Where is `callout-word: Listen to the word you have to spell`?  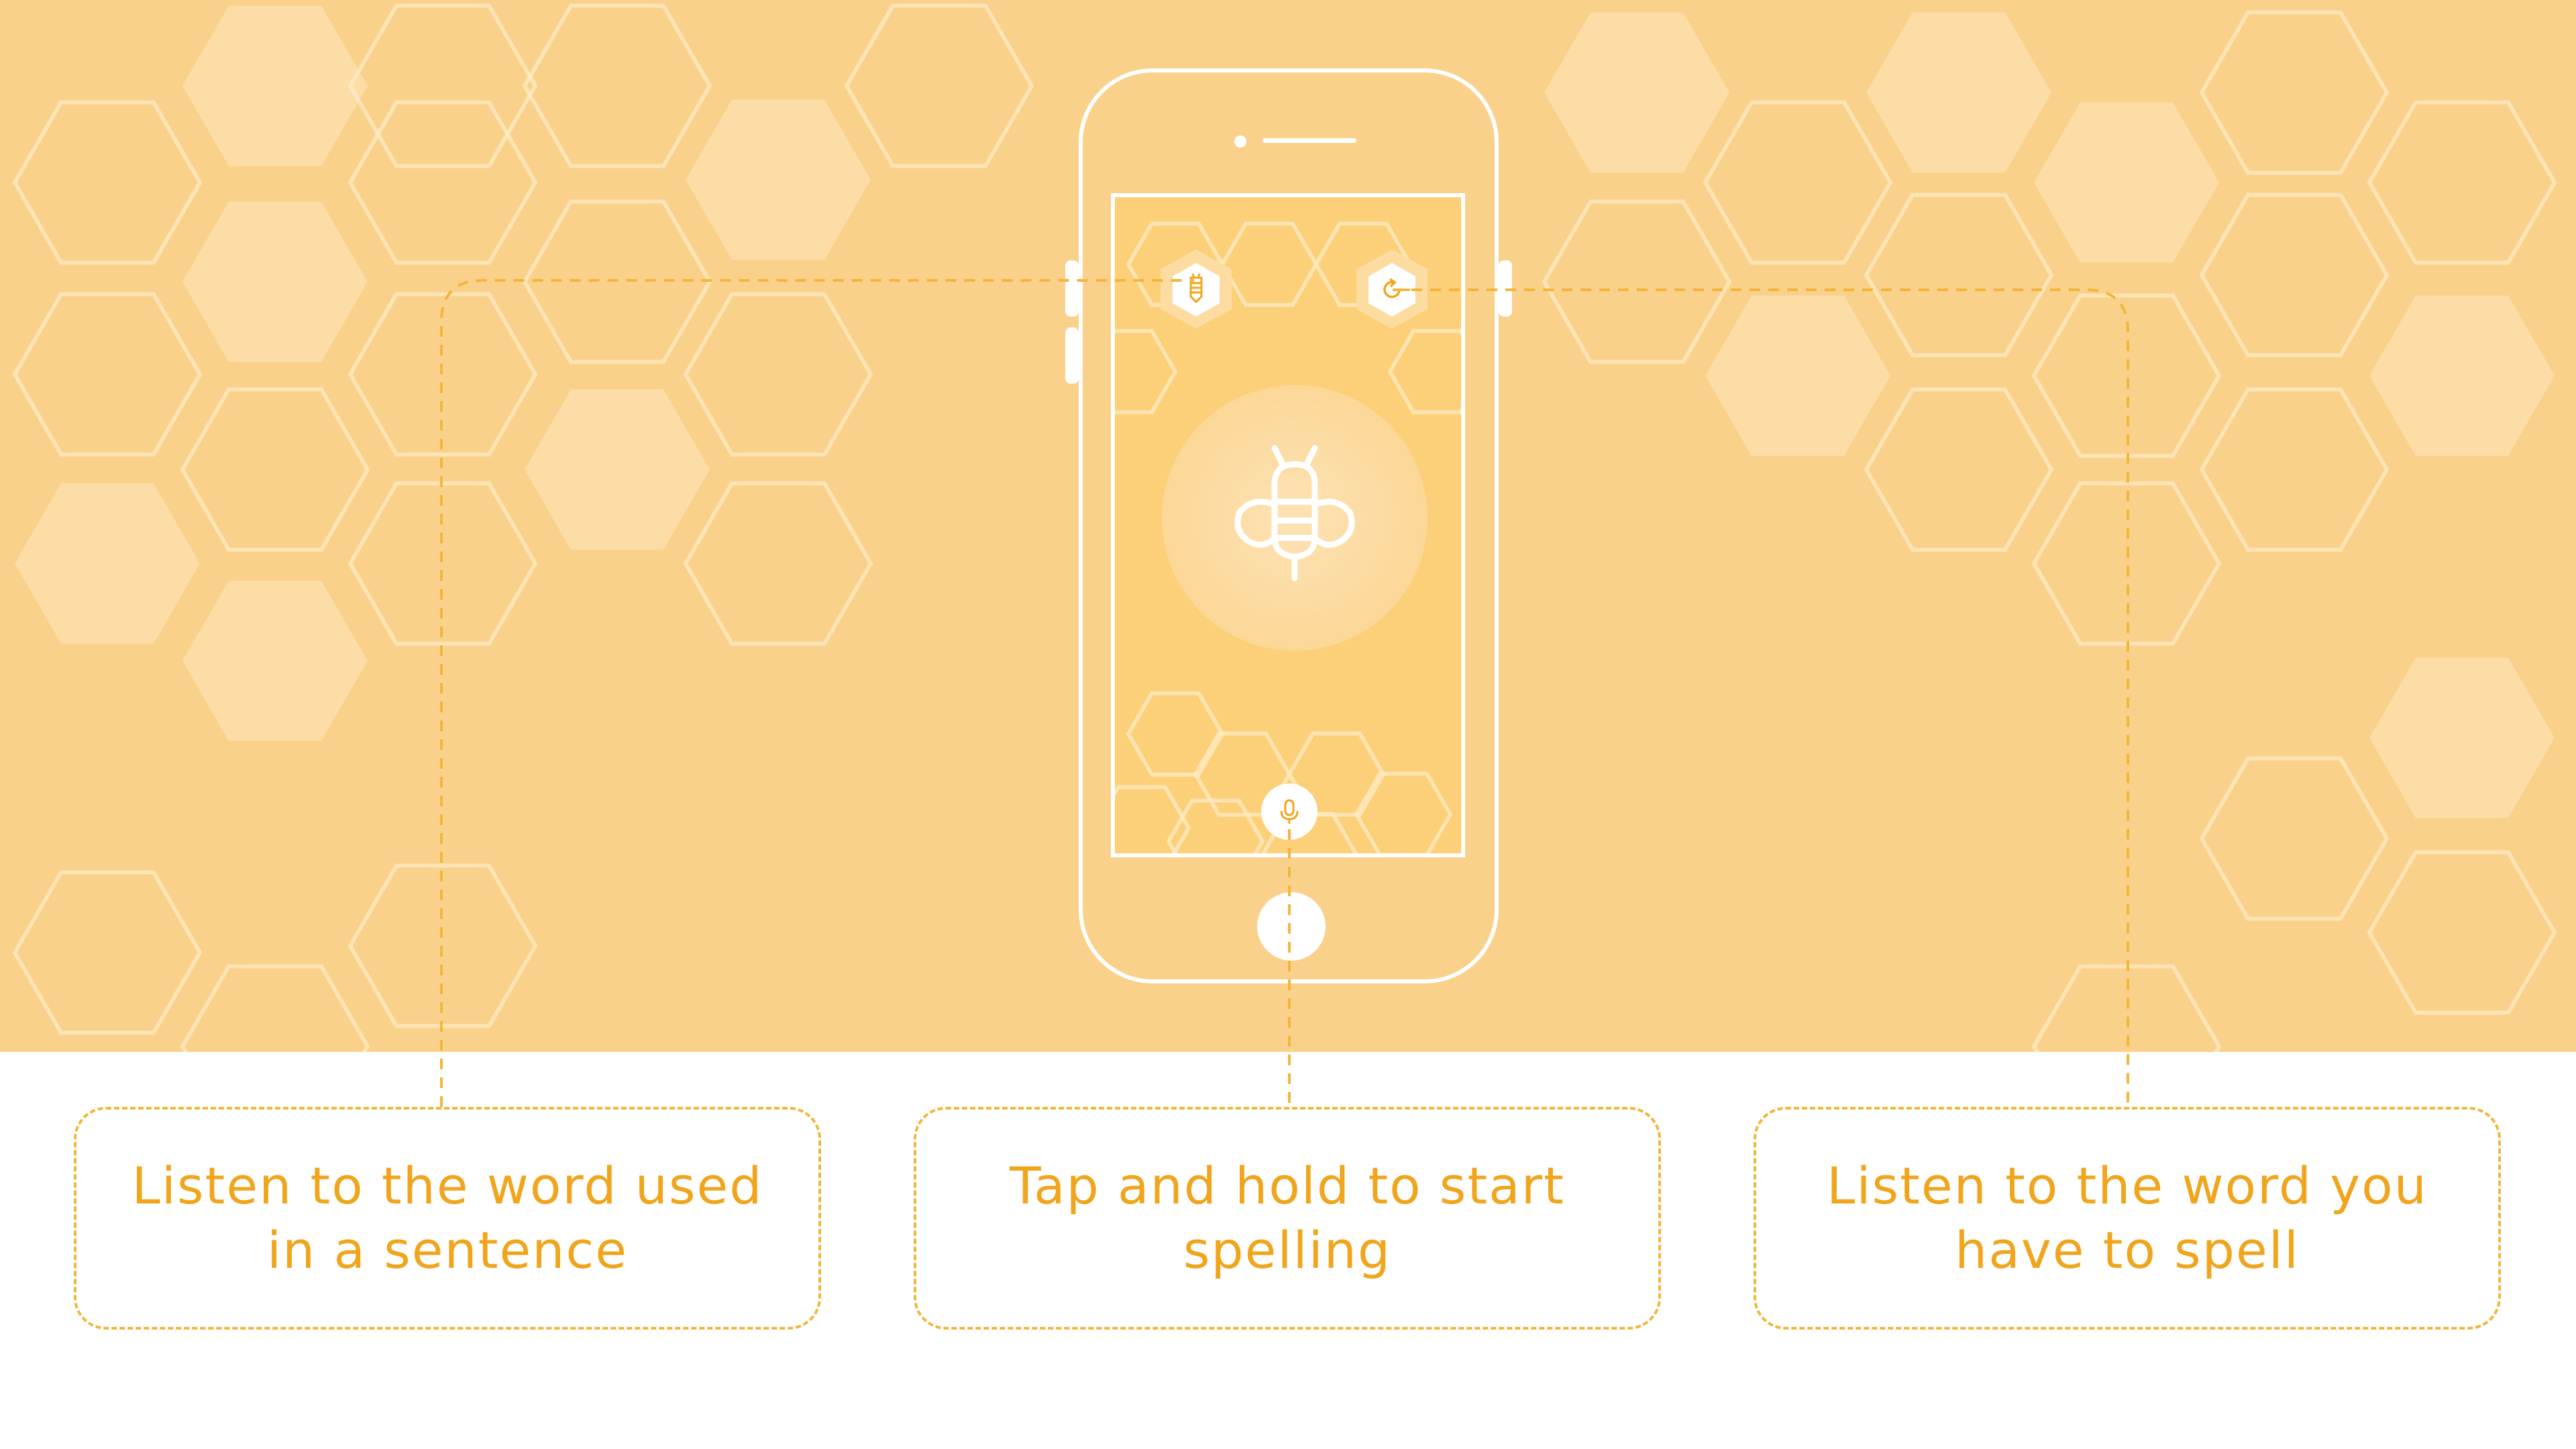
callout-word: Listen to the word you have to spell is located at coordinates (2127, 1218).